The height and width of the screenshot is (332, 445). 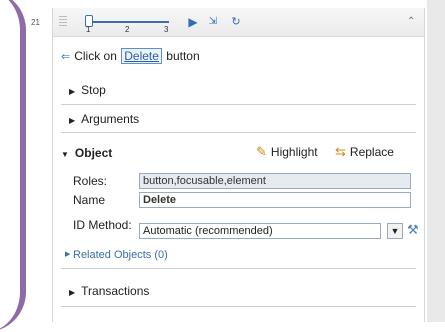 What do you see at coordinates (411, 21) in the screenshot?
I see `collapse-icon: ⌃` at bounding box center [411, 21].